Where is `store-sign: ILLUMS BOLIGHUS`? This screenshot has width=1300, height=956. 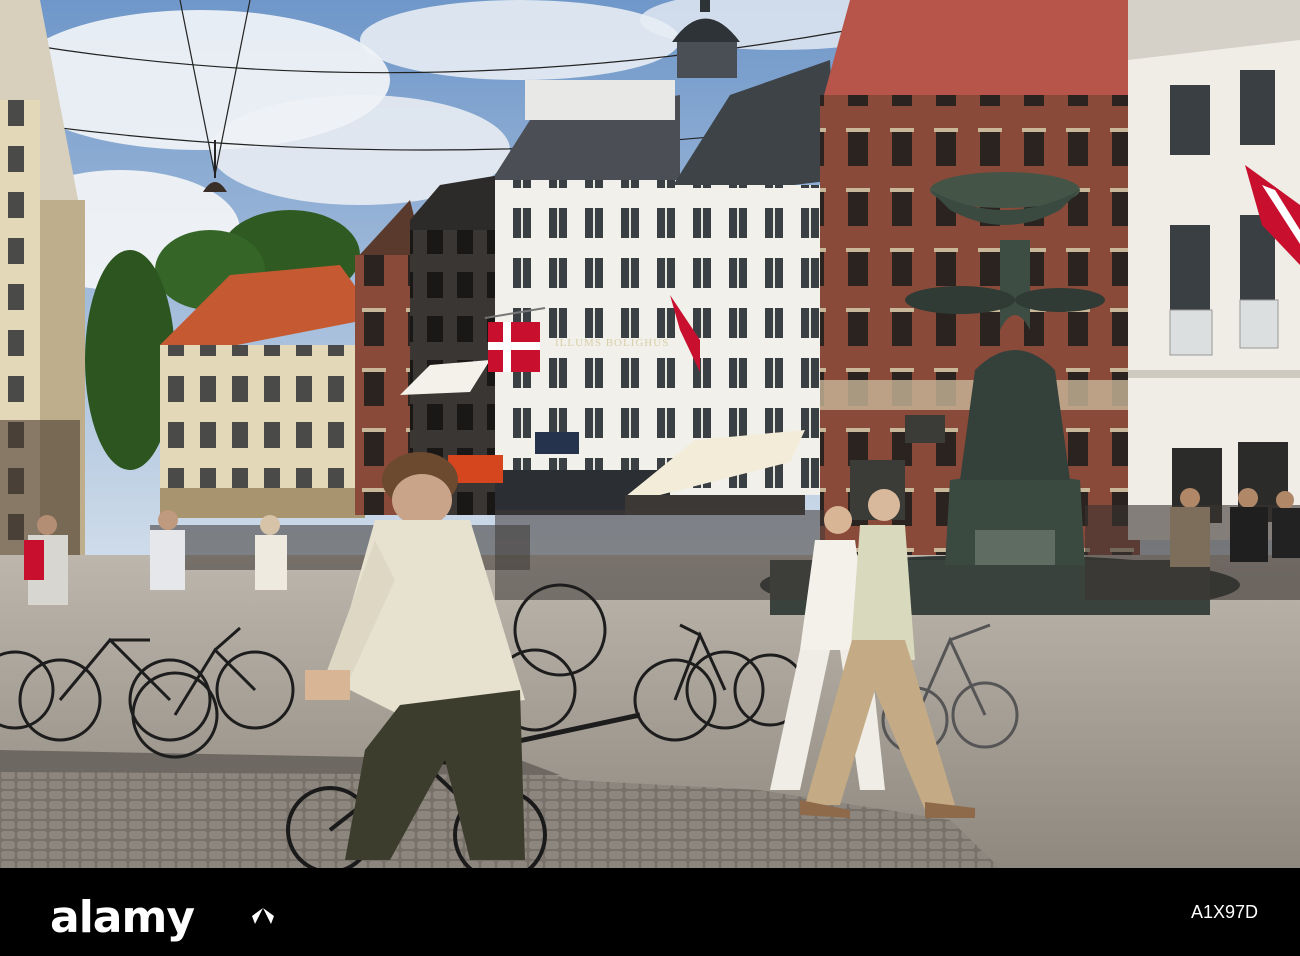 store-sign: ILLUMS BOLIGHUS is located at coordinates (612, 343).